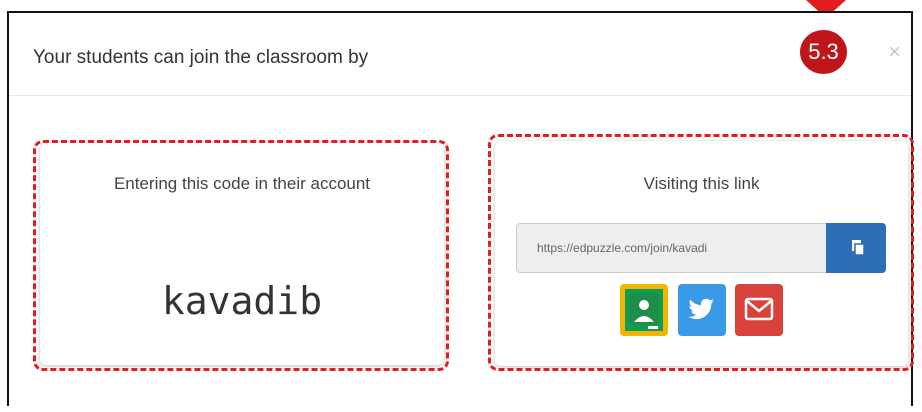 Image resolution: width=922 pixels, height=412 pixels. What do you see at coordinates (823, 52) in the screenshot?
I see `step-badge: 5.3` at bounding box center [823, 52].